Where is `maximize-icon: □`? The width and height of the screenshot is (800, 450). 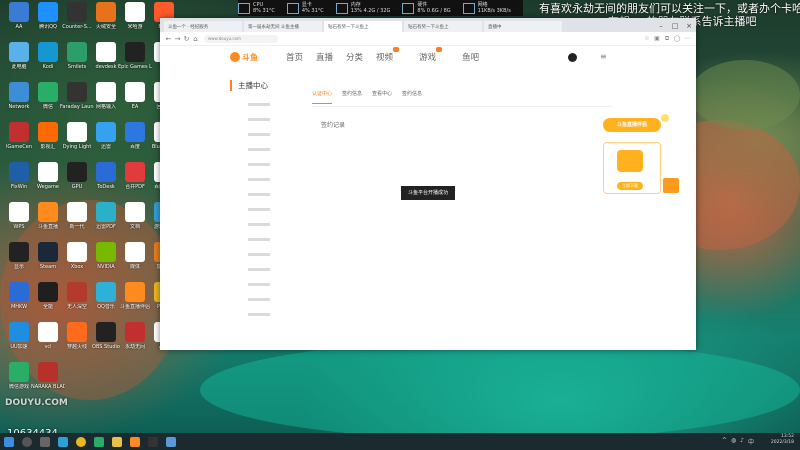 maximize-icon: □ is located at coordinates (675, 26).